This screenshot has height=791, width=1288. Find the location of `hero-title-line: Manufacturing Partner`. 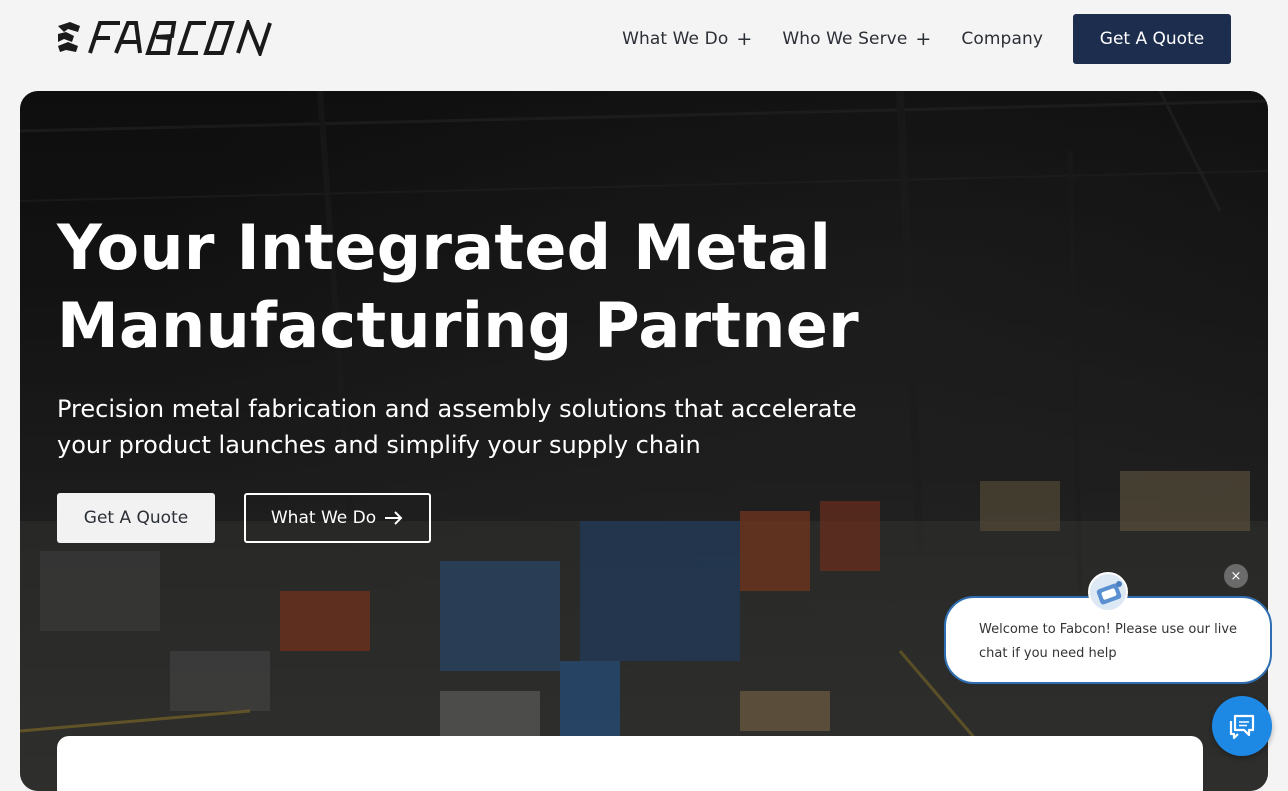

hero-title-line: Manufacturing Partner is located at coordinates (458, 325).